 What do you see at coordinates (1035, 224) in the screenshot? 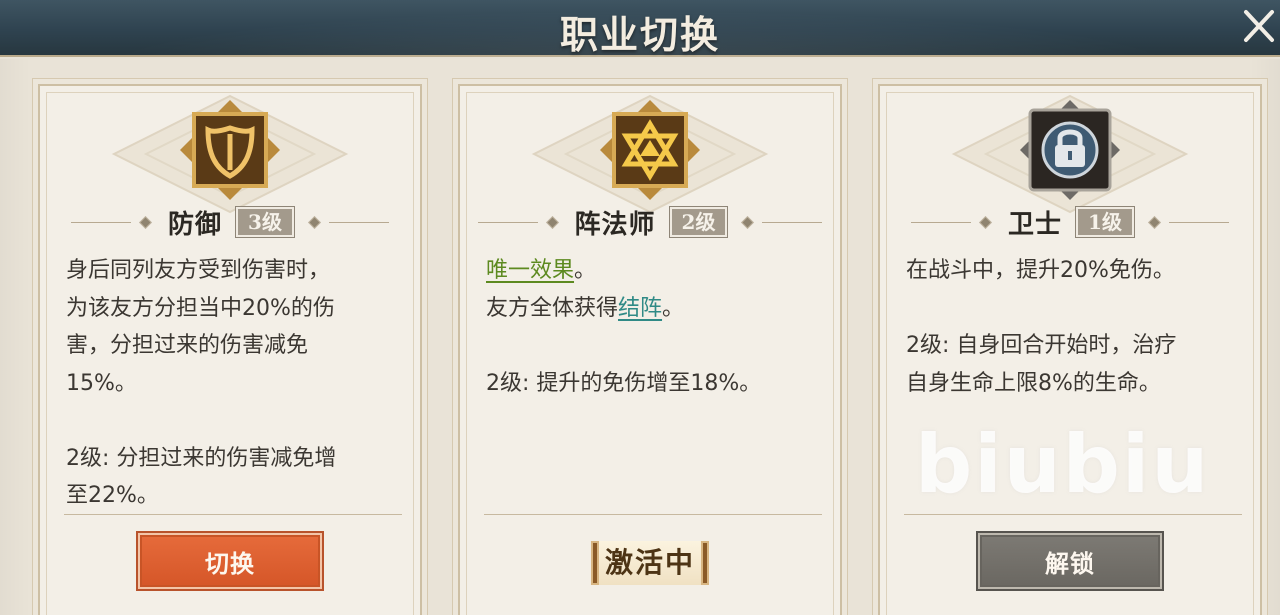
I see `class-name: 卫士` at bounding box center [1035, 224].